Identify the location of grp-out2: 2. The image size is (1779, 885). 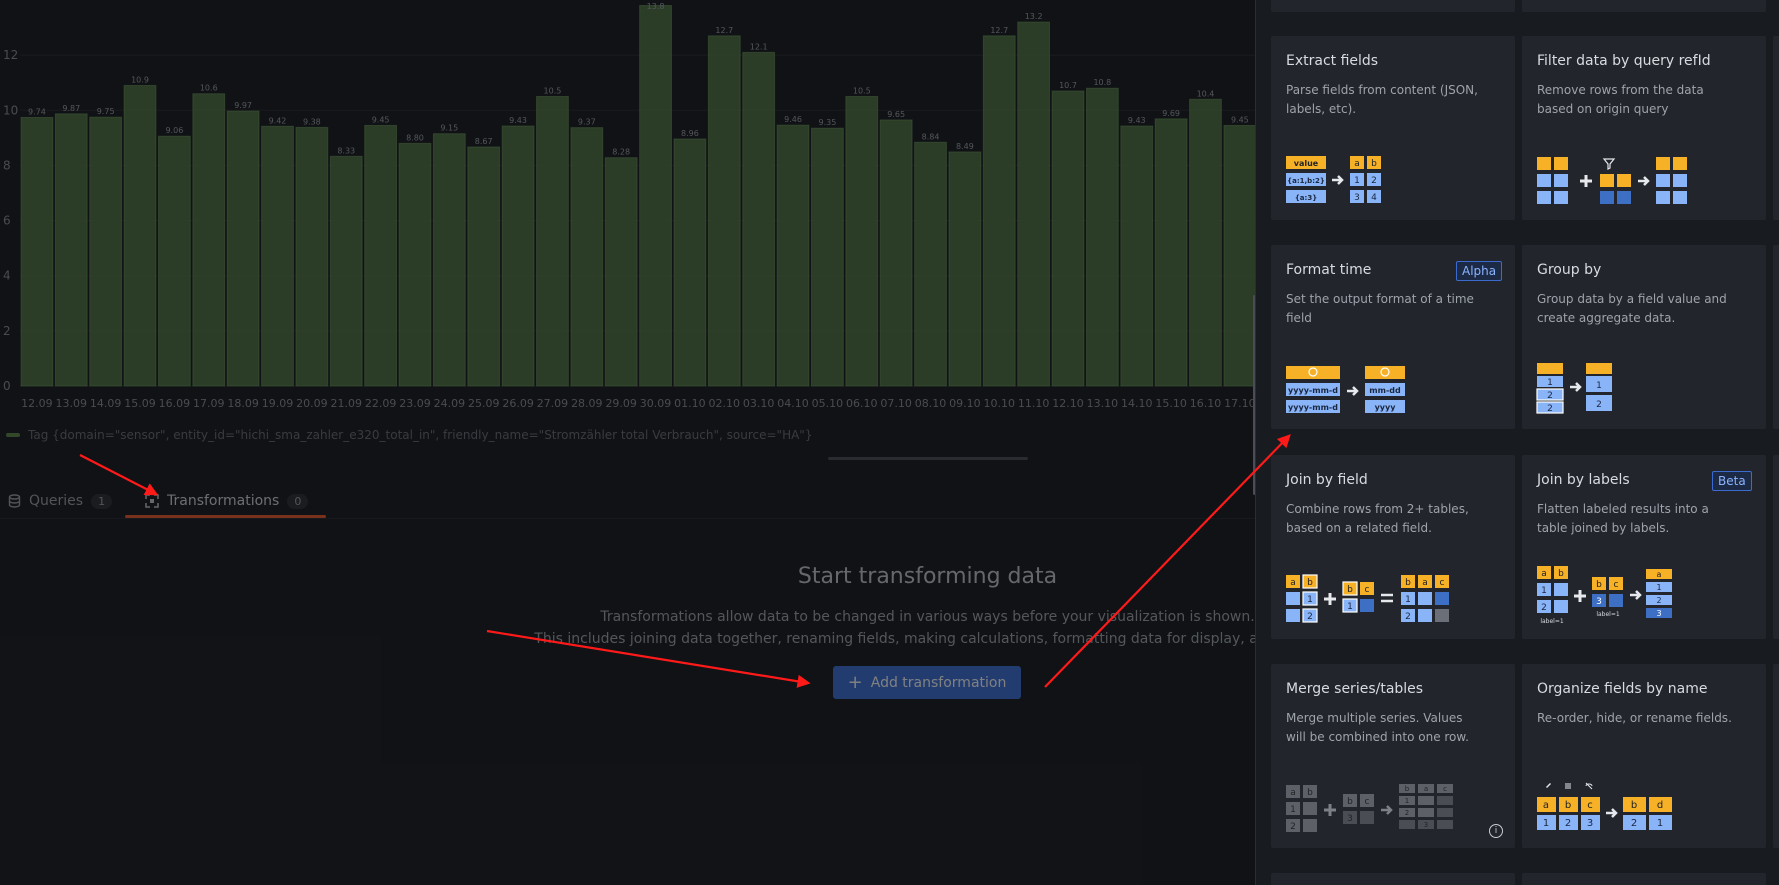
(1599, 405).